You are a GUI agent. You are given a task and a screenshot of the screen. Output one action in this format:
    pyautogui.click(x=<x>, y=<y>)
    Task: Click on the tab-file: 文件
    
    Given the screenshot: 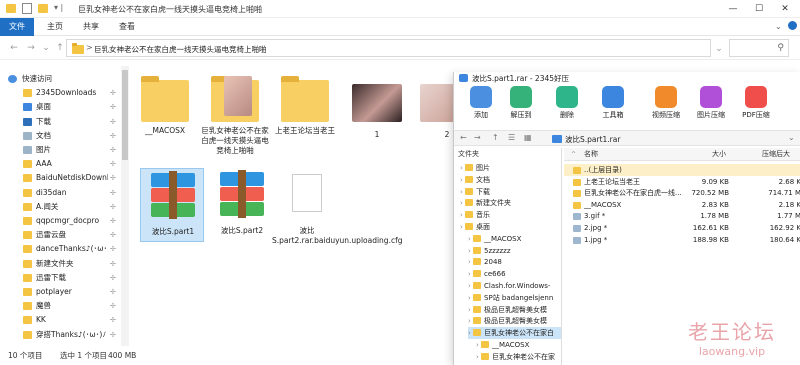 What is the action you would take?
    pyautogui.click(x=17, y=27)
    